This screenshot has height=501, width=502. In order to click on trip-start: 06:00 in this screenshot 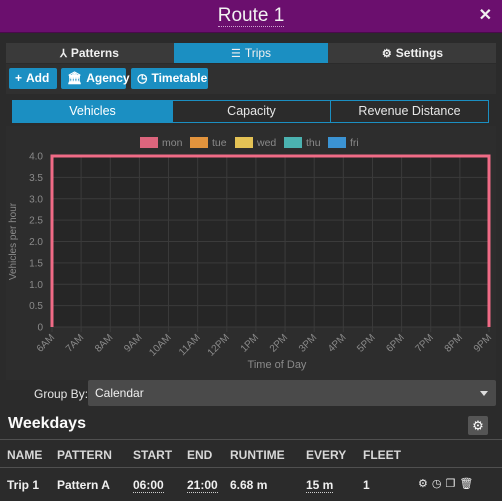, I will do `click(148, 485)`.